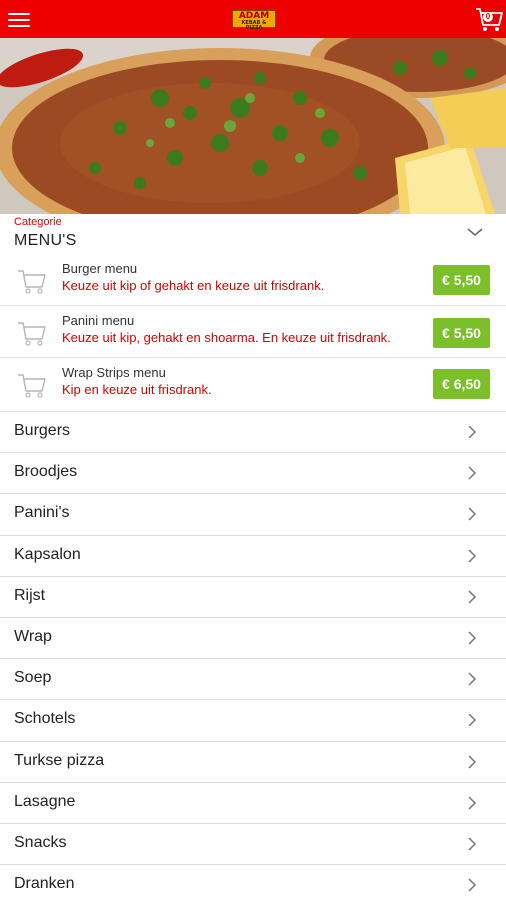 This screenshot has height=905, width=506. I want to click on category-title: MENU'S, so click(45, 240).